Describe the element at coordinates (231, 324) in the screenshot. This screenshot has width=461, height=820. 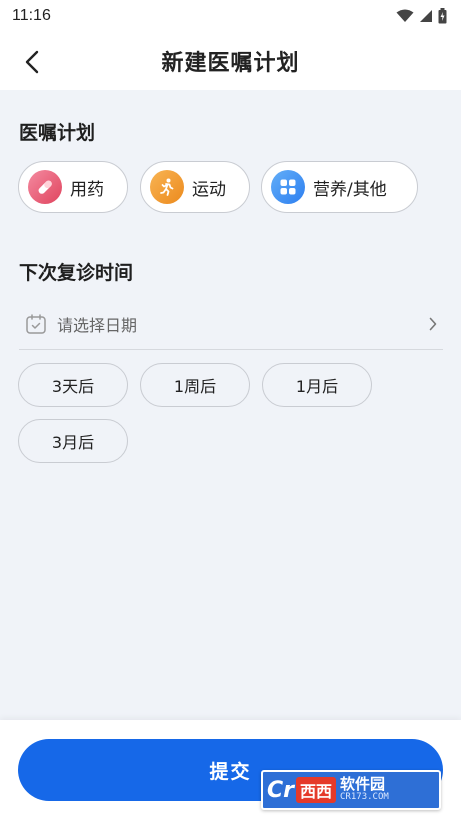
I see `date-picker-row: 请选择日期` at that location.